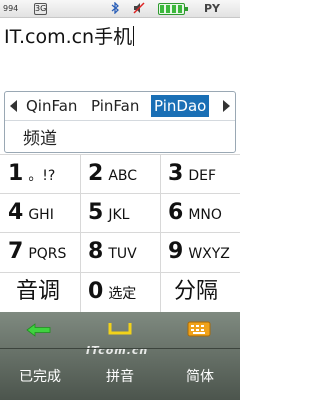 This screenshot has width=320, height=400. What do you see at coordinates (51, 106) in the screenshot?
I see `pinyin-candidate: QinFan` at bounding box center [51, 106].